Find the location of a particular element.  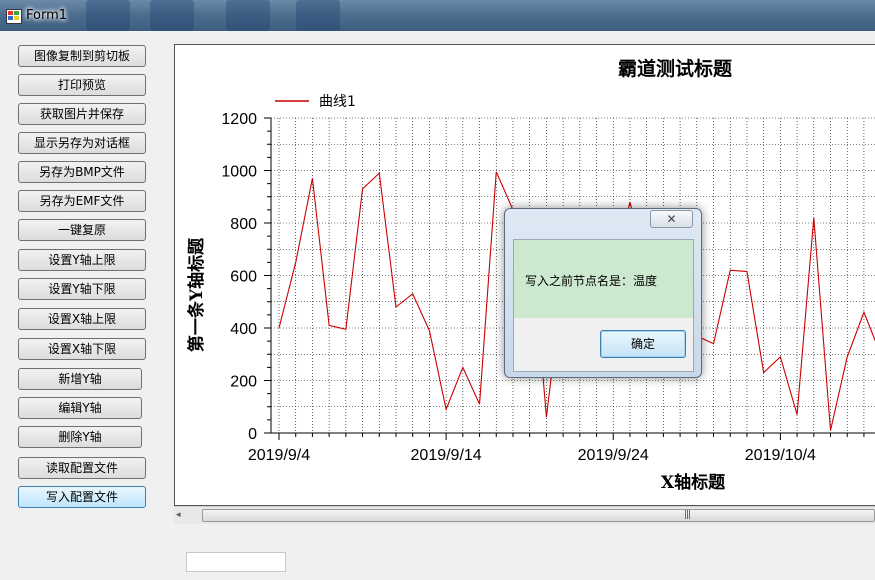

window-titlebar: Form1 is located at coordinates (437, 15).